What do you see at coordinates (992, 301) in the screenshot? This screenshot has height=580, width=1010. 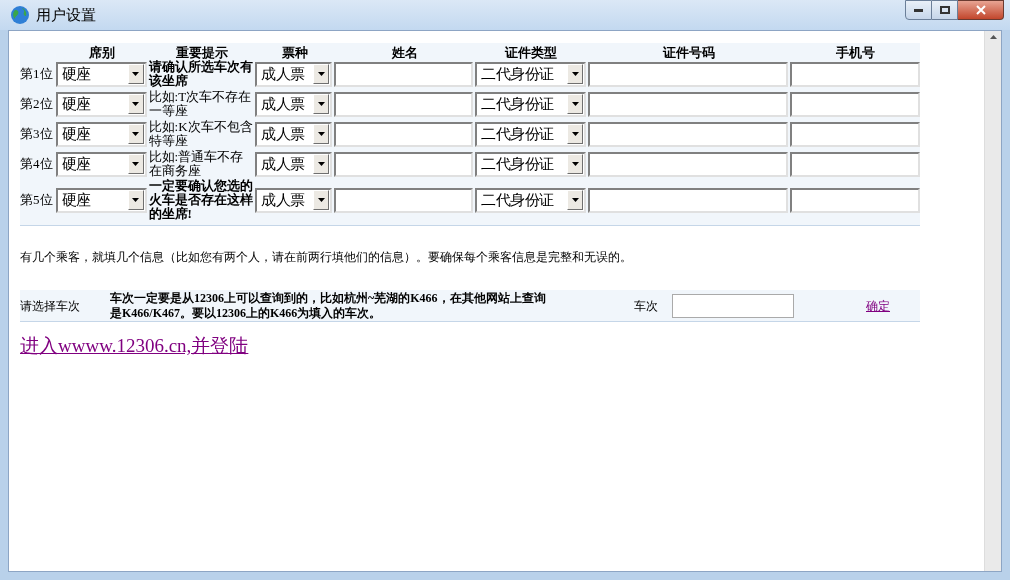 I see `scrollbar` at bounding box center [992, 301].